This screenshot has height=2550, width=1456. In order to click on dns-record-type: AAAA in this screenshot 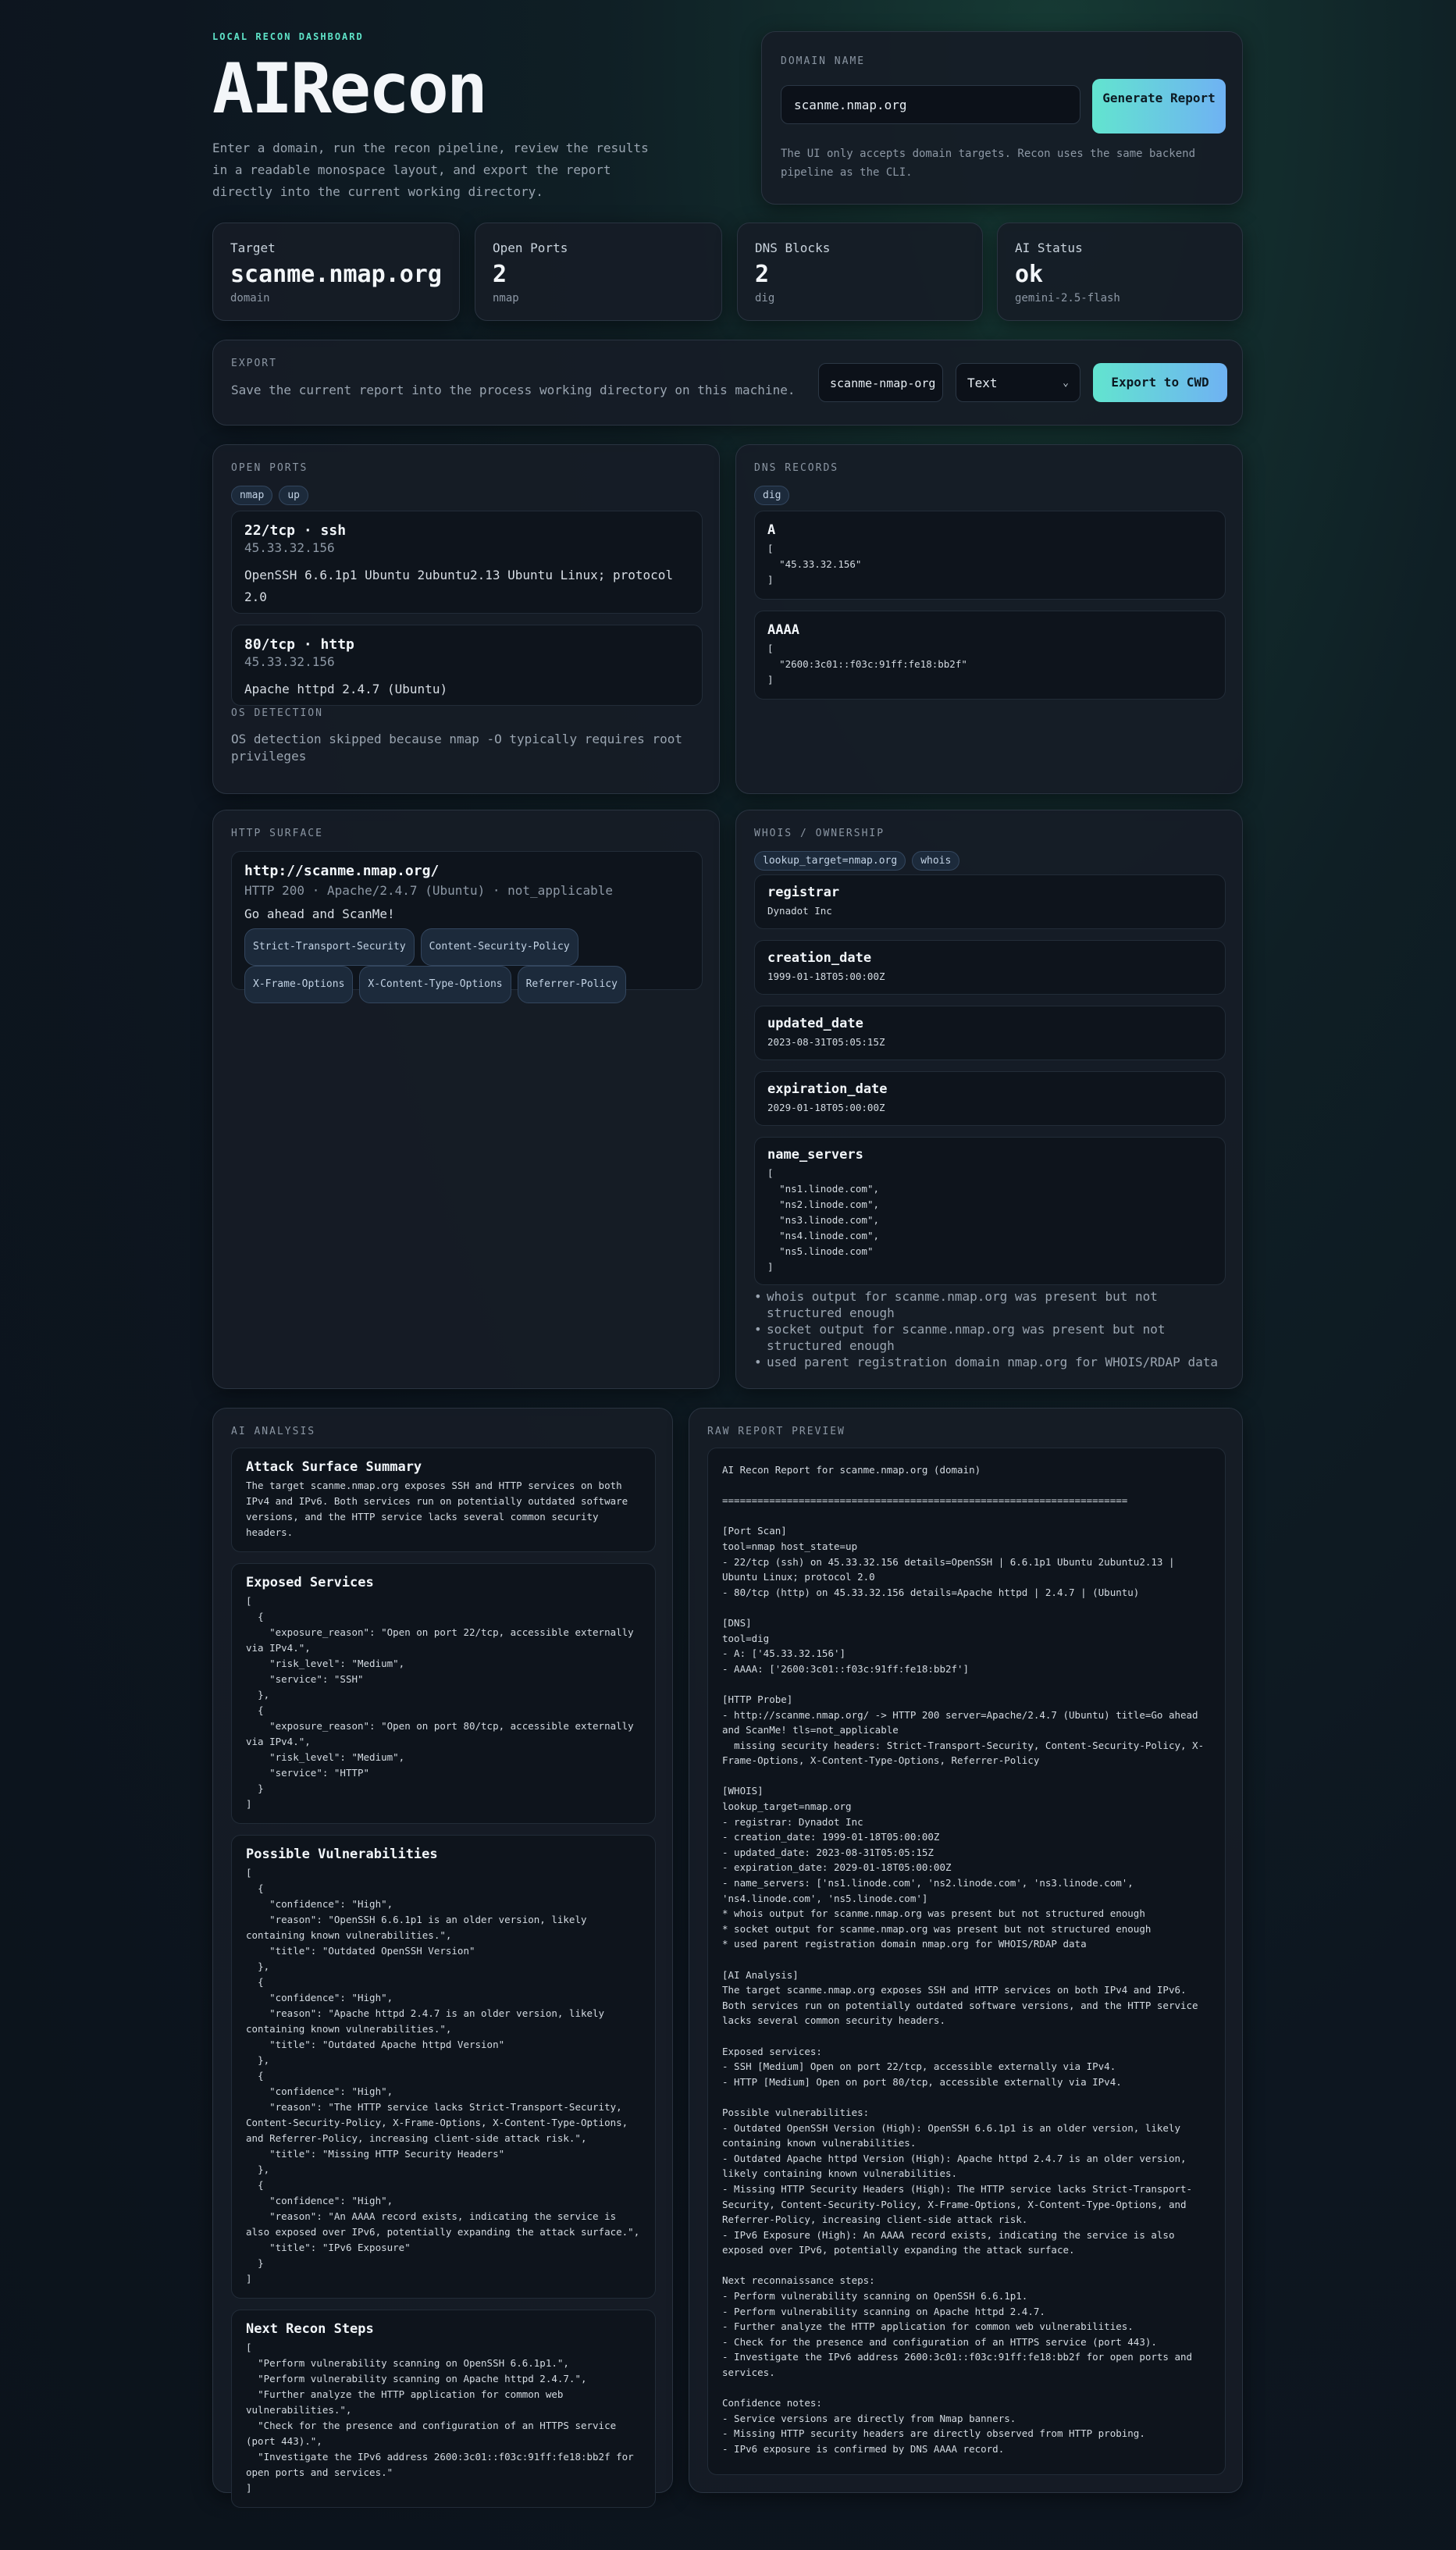, I will do `click(783, 630)`.